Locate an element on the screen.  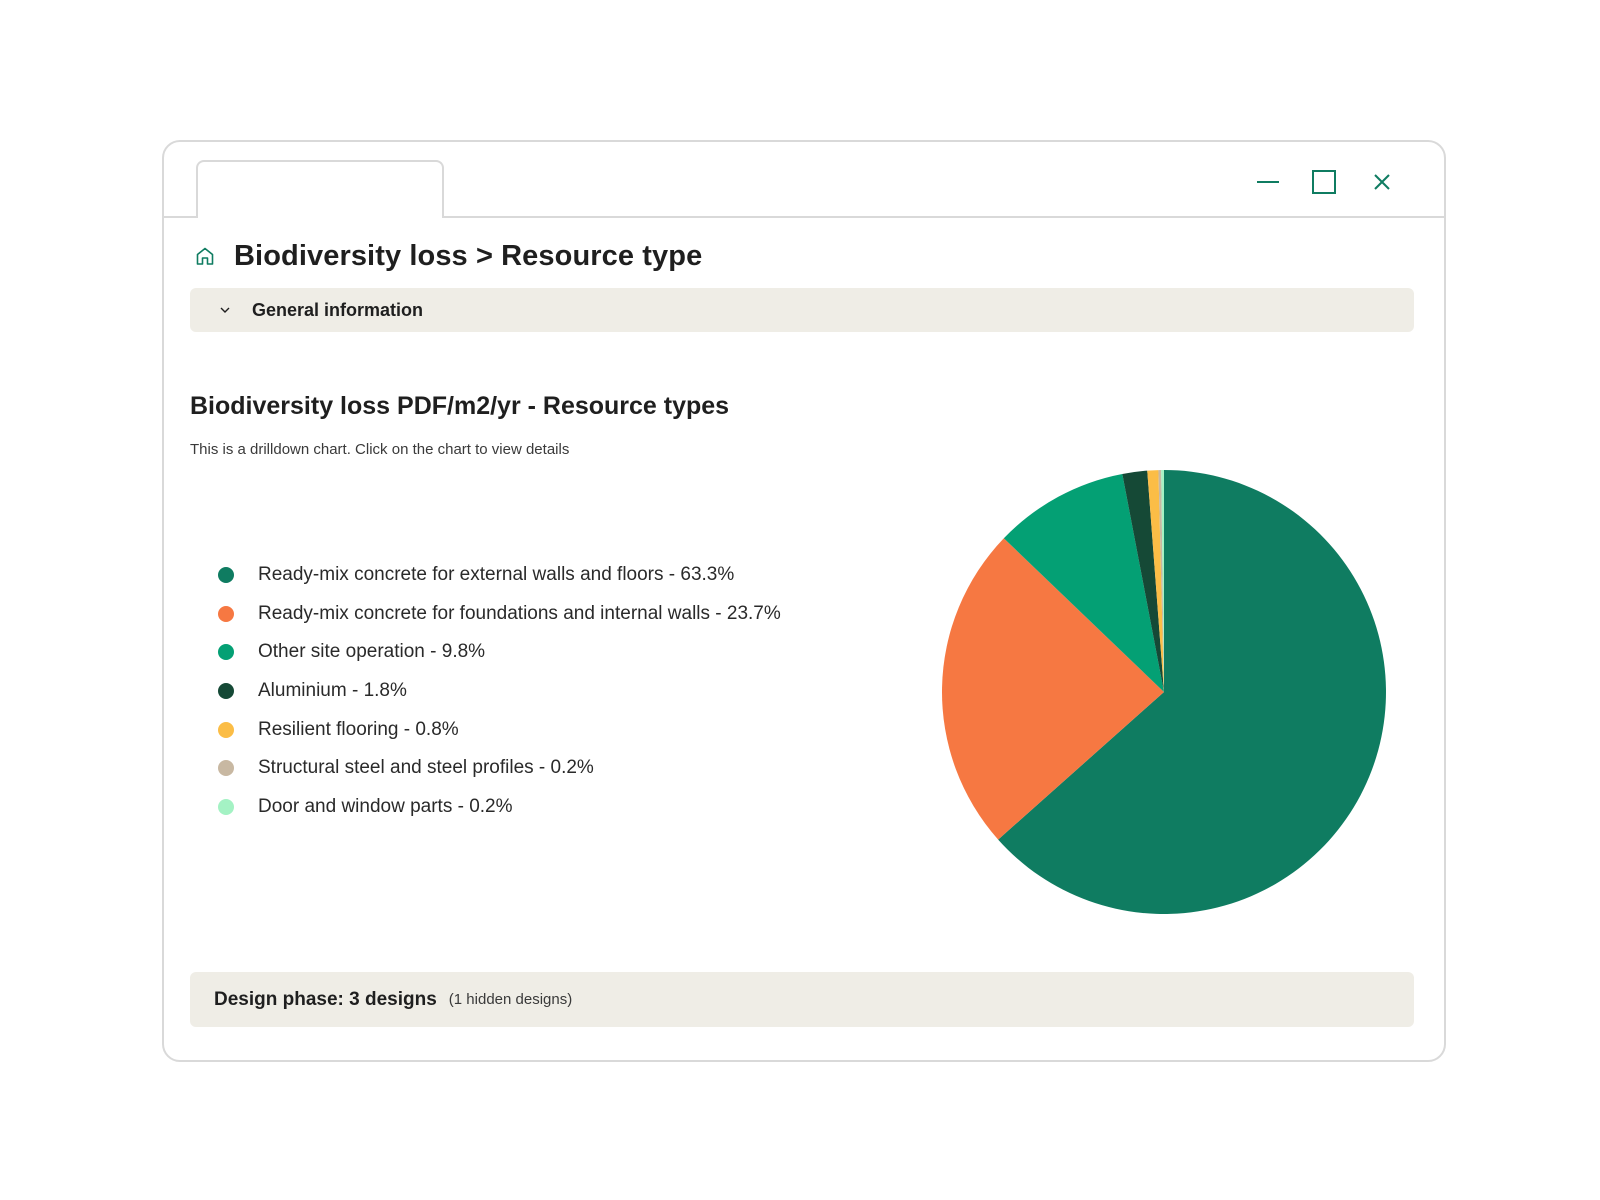
page-title: Biodiversity loss > Resource type is located at coordinates (468, 255).